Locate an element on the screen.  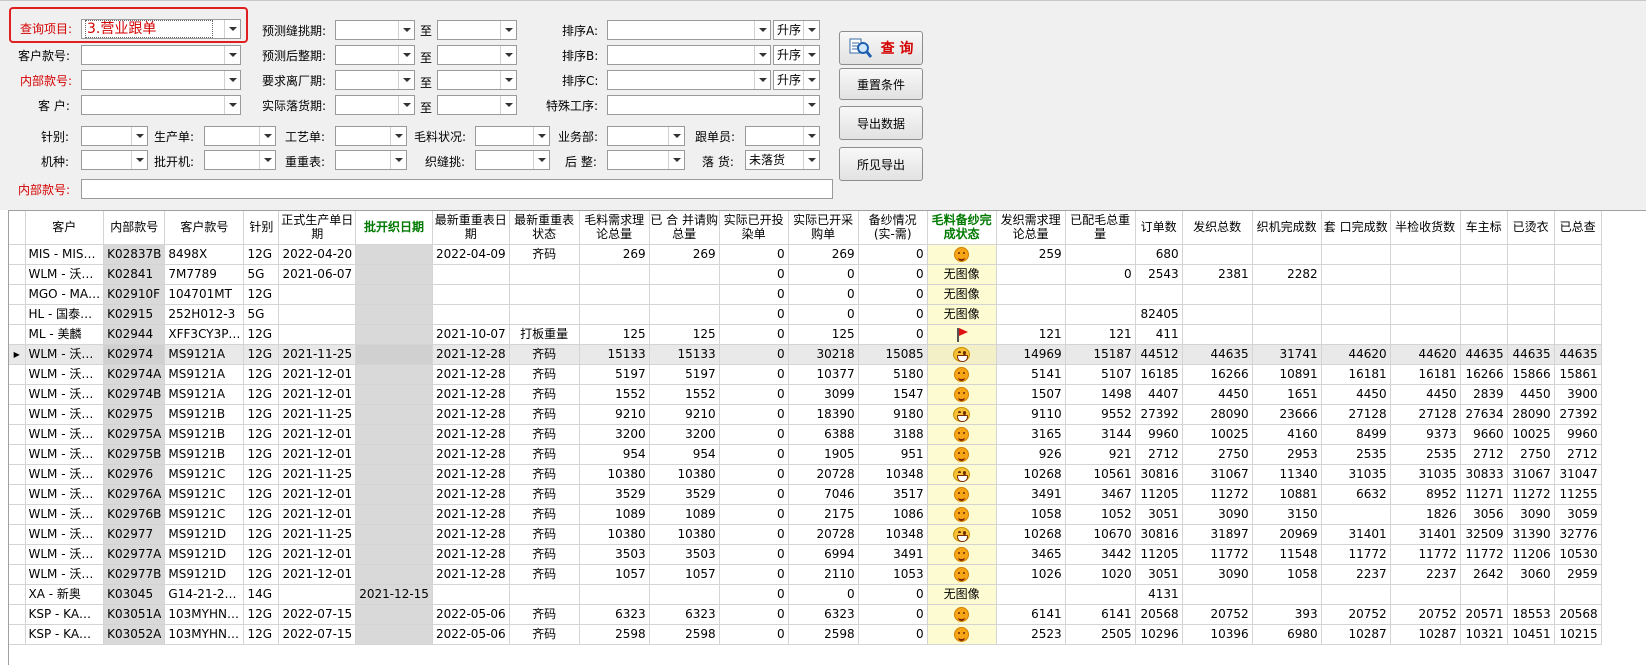
table-cell: 269 is located at coordinates (823, 254).